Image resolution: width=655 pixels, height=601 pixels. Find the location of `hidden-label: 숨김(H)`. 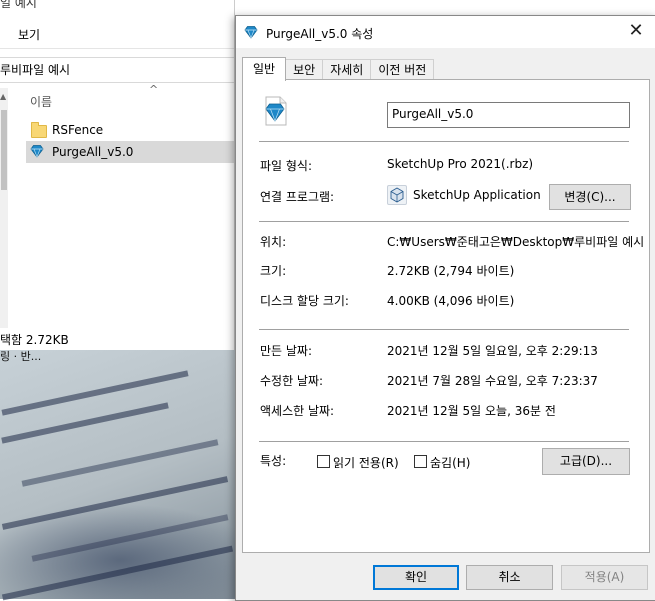

hidden-label: 숨김(H) is located at coordinates (450, 462).